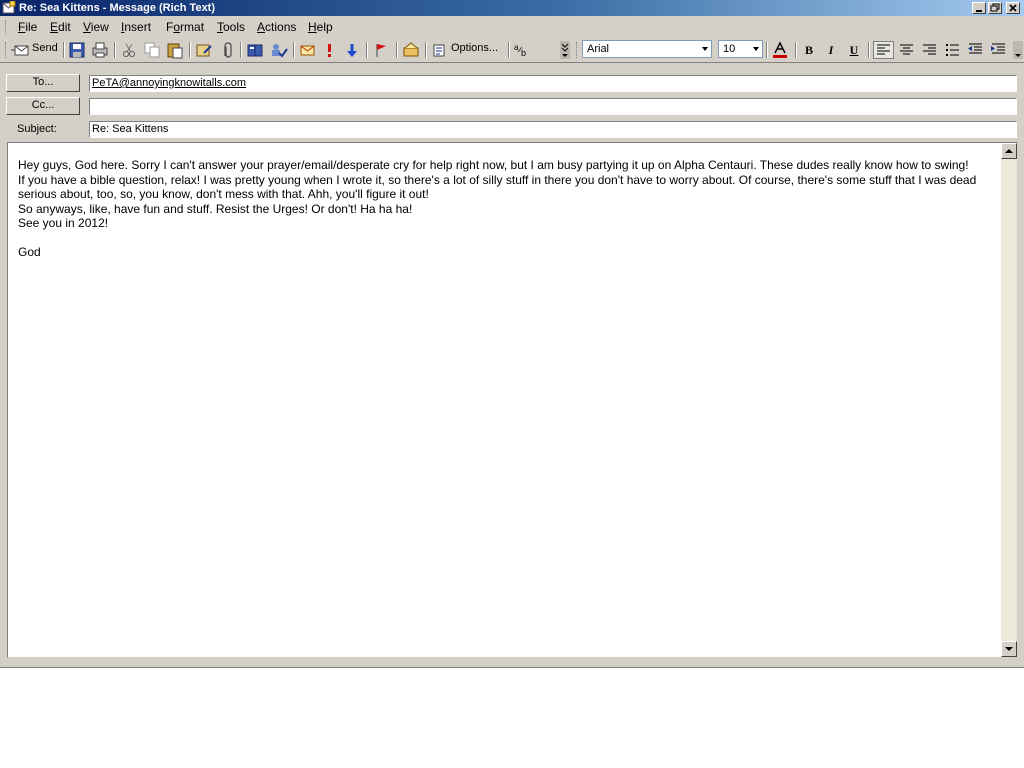  Describe the element at coordinates (512, 50) in the screenshot. I see `toolbar: Send Options... a b Arial 10 B I U` at that location.